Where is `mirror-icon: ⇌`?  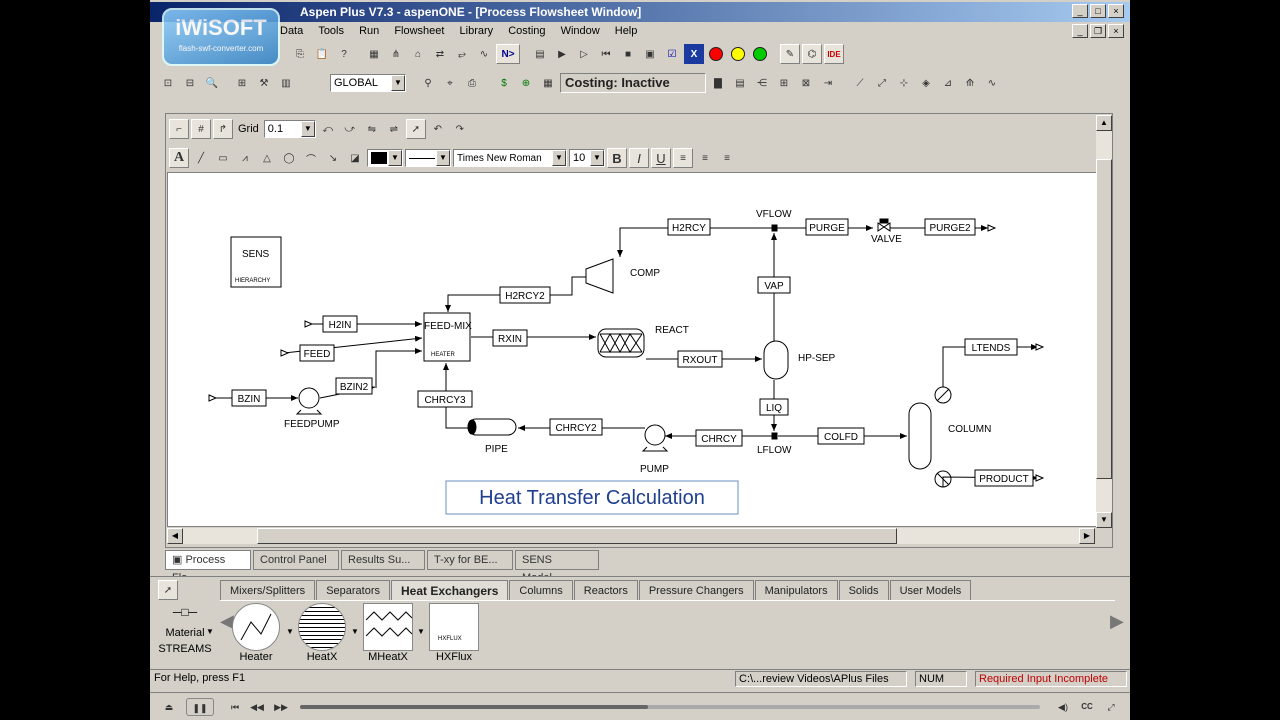
mirror-icon: ⇌ is located at coordinates (394, 129).